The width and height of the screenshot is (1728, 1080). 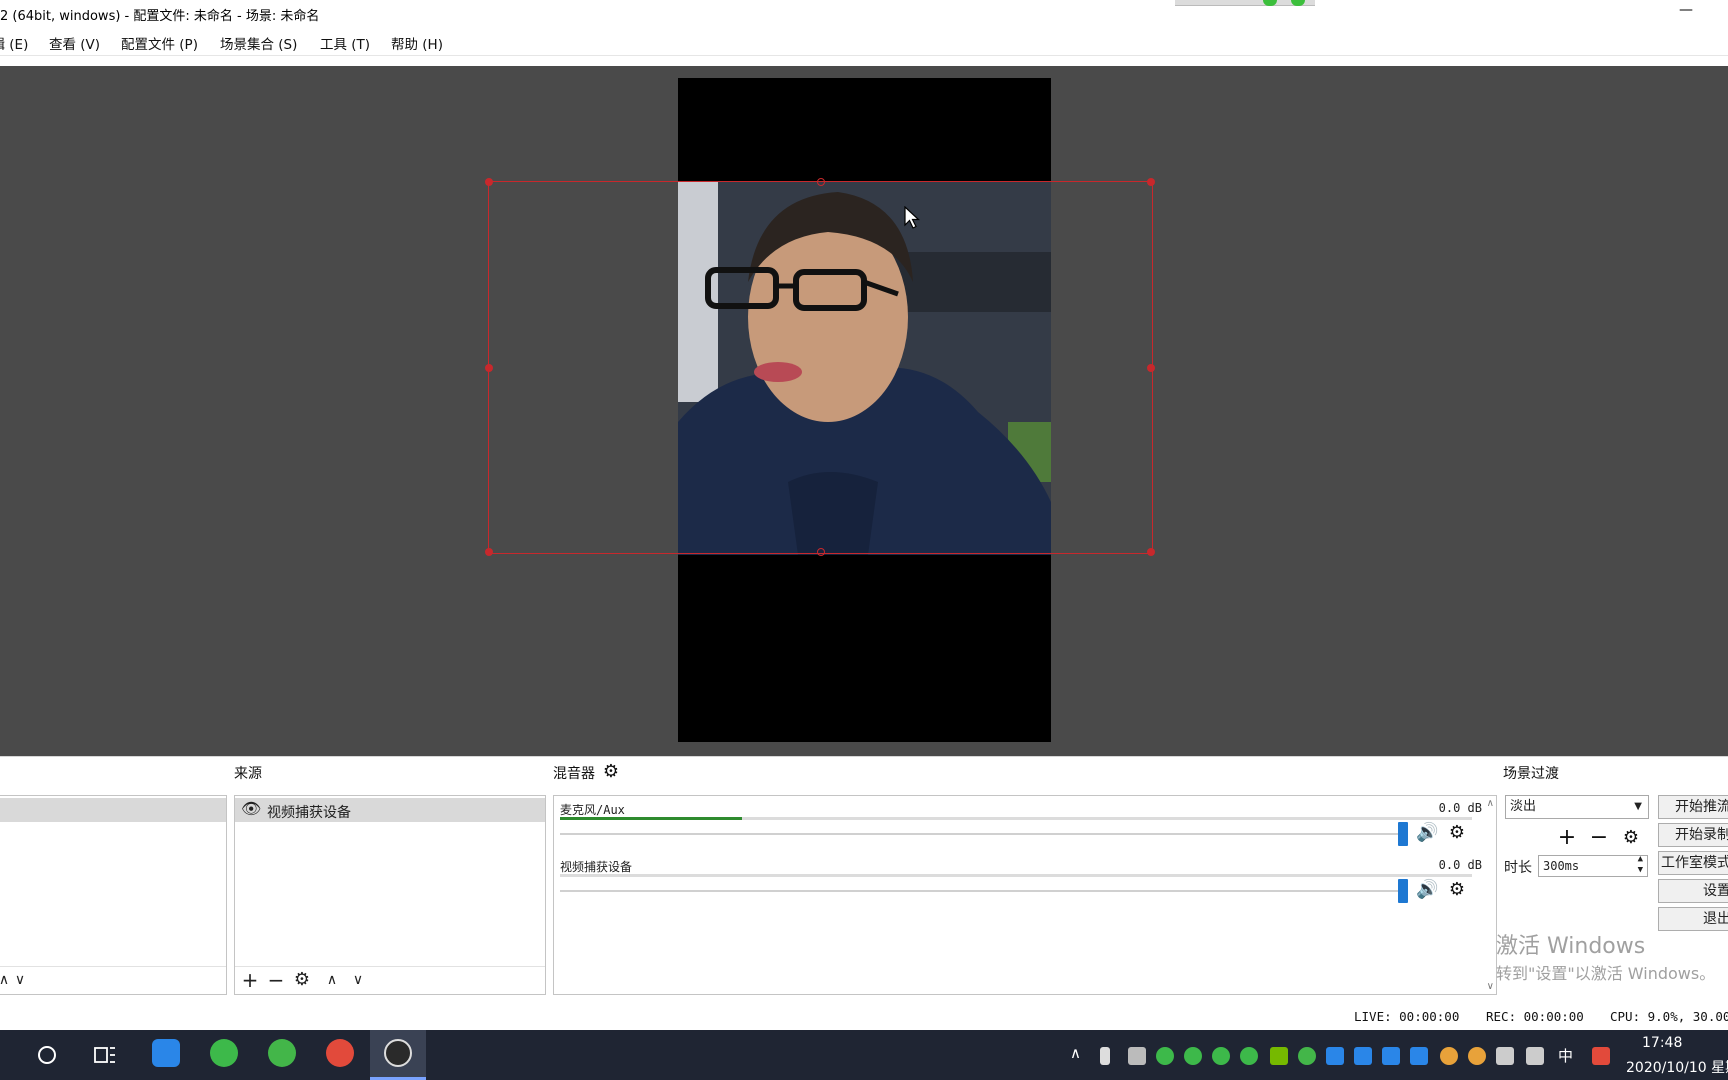 What do you see at coordinates (1075, 1053) in the screenshot?
I see `tray-overflow-icon: ∧` at bounding box center [1075, 1053].